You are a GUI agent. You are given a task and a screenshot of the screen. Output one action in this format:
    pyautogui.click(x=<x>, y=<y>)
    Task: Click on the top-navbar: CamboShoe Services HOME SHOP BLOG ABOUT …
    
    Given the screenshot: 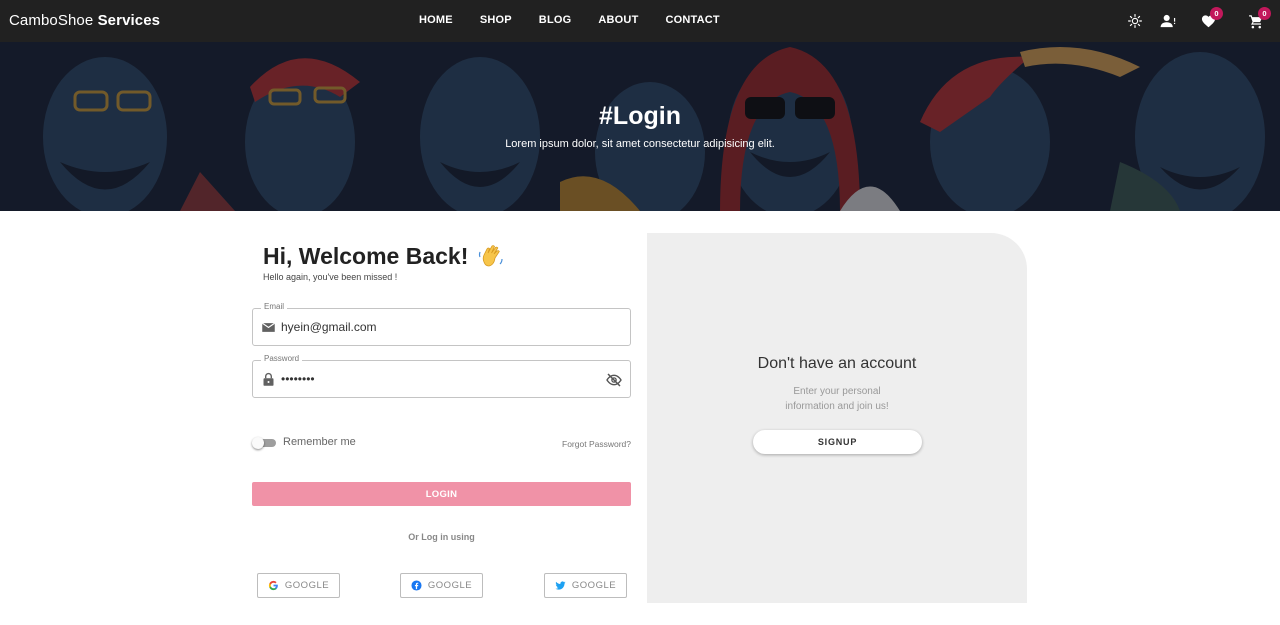 What is the action you would take?
    pyautogui.click(x=640, y=21)
    